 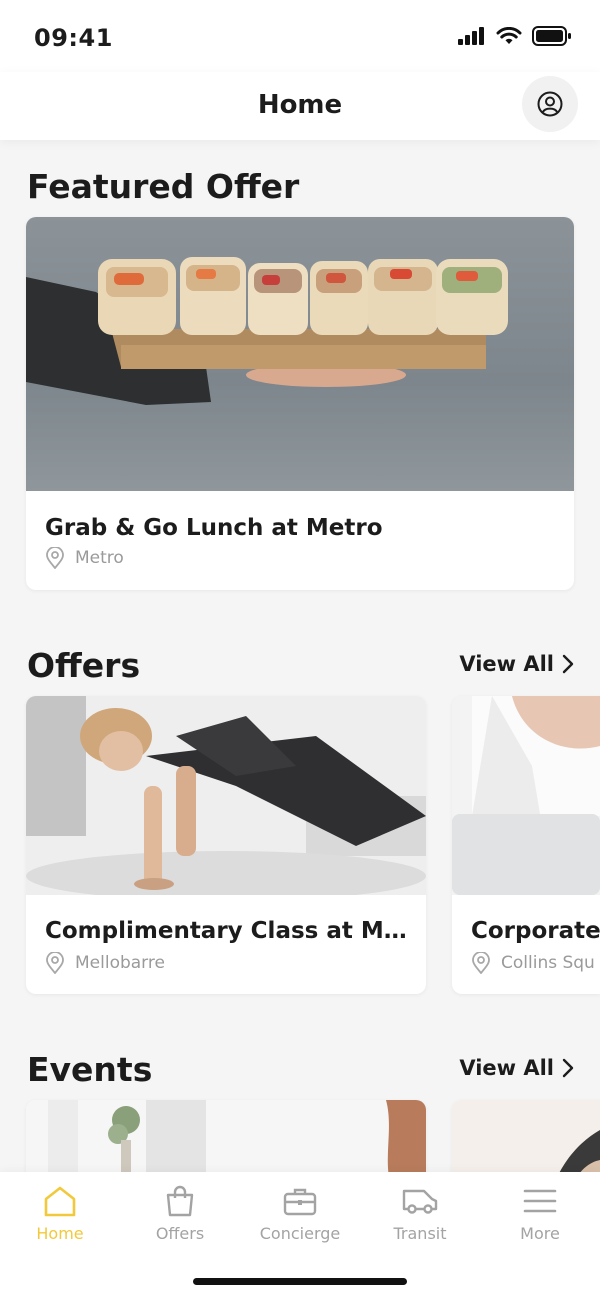 I want to click on user-circle-icon, so click(x=550, y=104).